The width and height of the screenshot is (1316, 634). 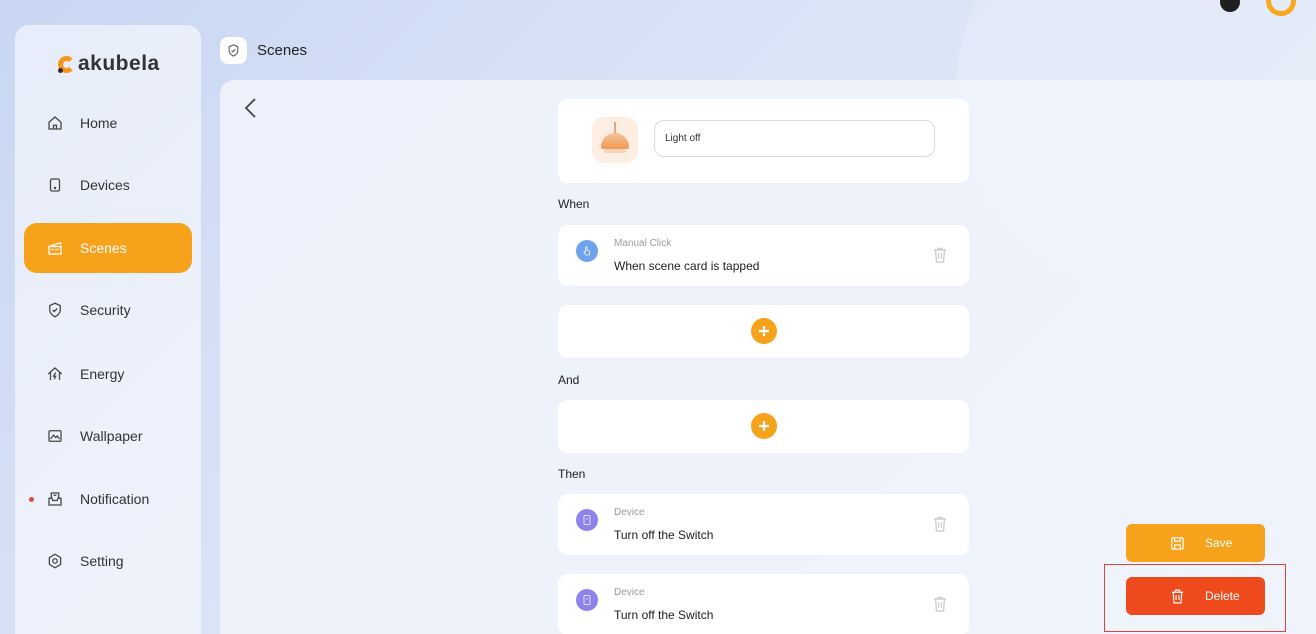 What do you see at coordinates (55, 185) in the screenshot?
I see `device-icon` at bounding box center [55, 185].